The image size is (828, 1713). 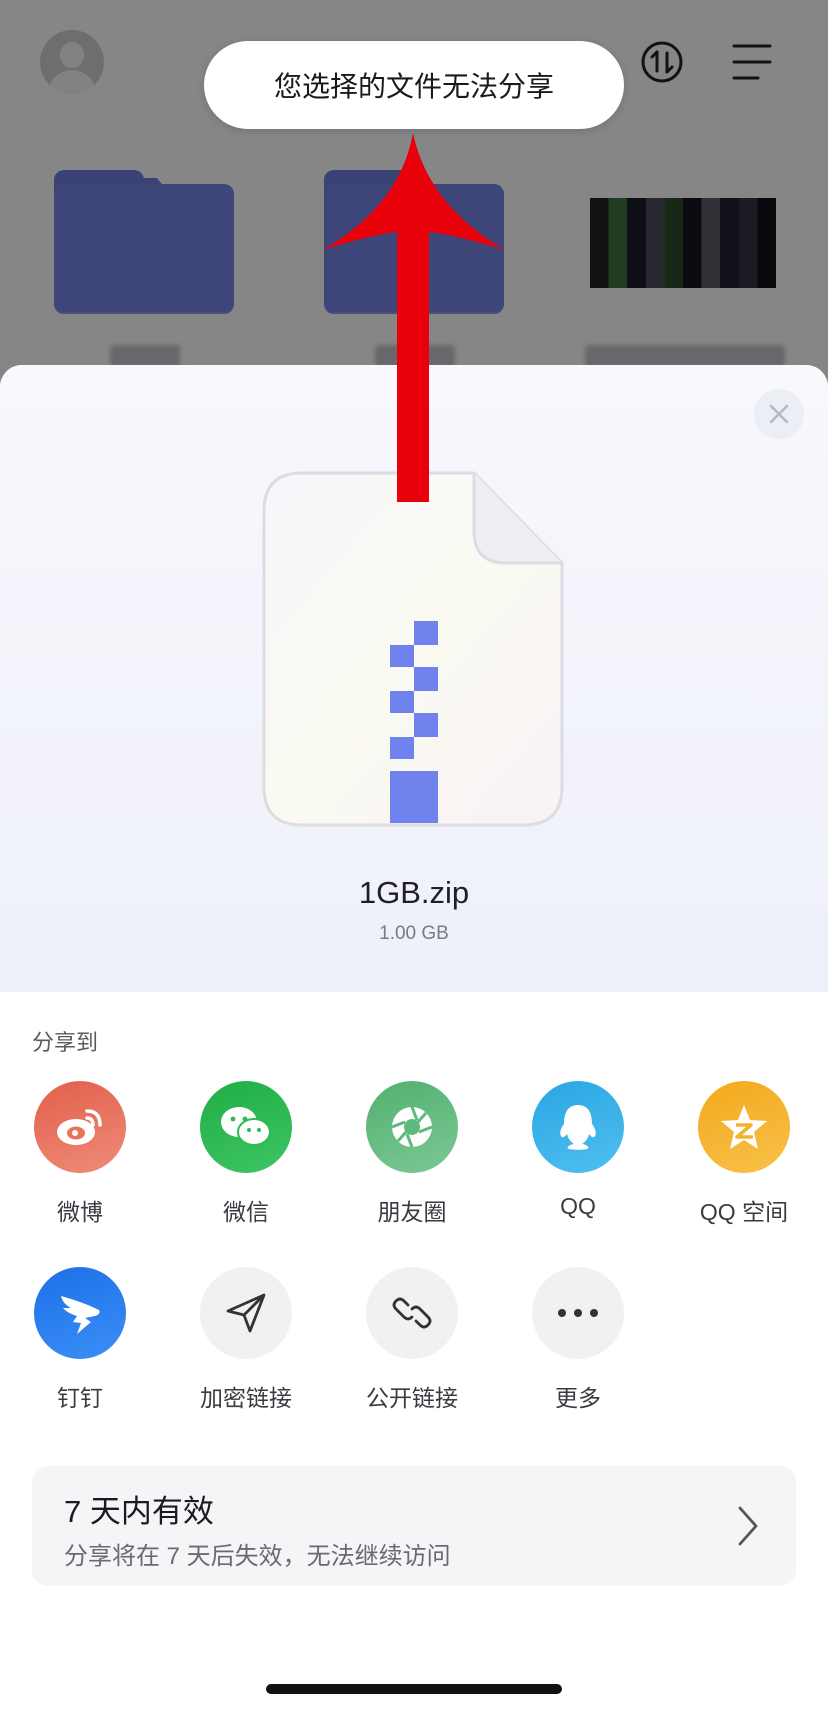 What do you see at coordinates (80, 1212) in the screenshot?
I see `share-label: 微博` at bounding box center [80, 1212].